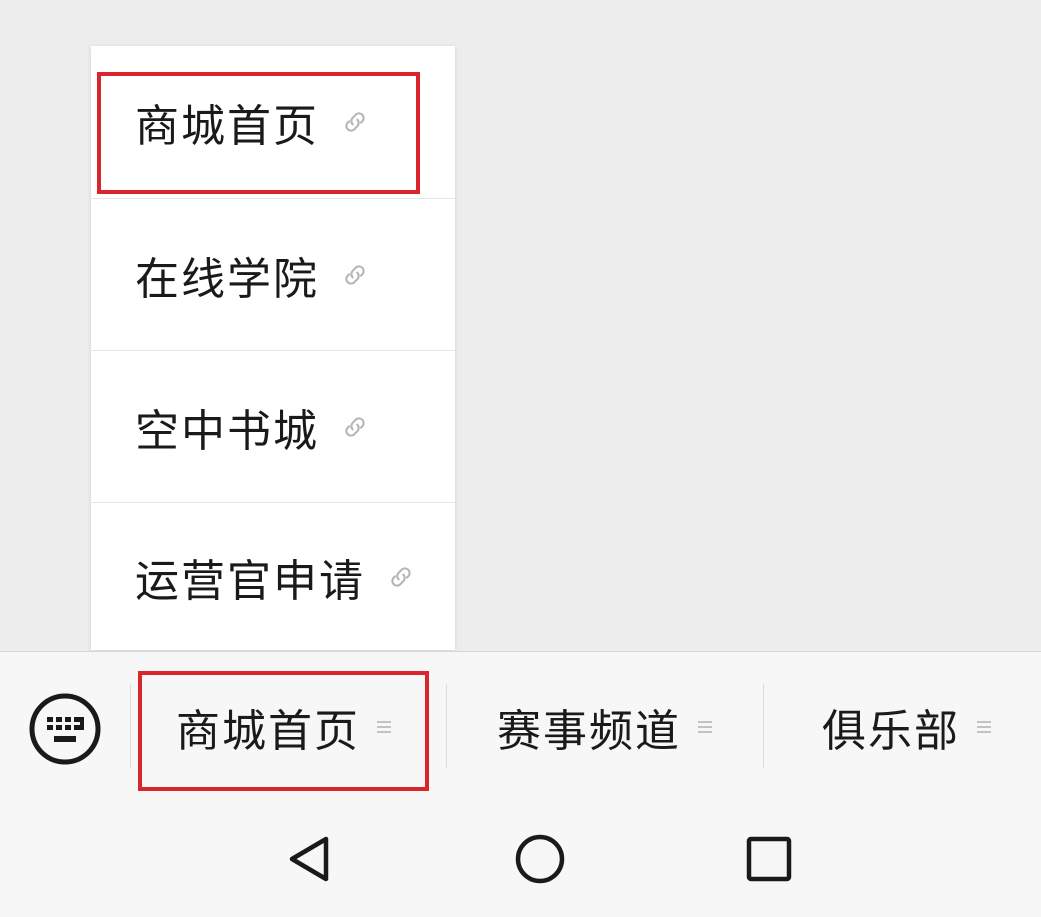 The image size is (1041, 917). What do you see at coordinates (250, 581) in the screenshot?
I see `submenu-item-label: 运营官申请` at bounding box center [250, 581].